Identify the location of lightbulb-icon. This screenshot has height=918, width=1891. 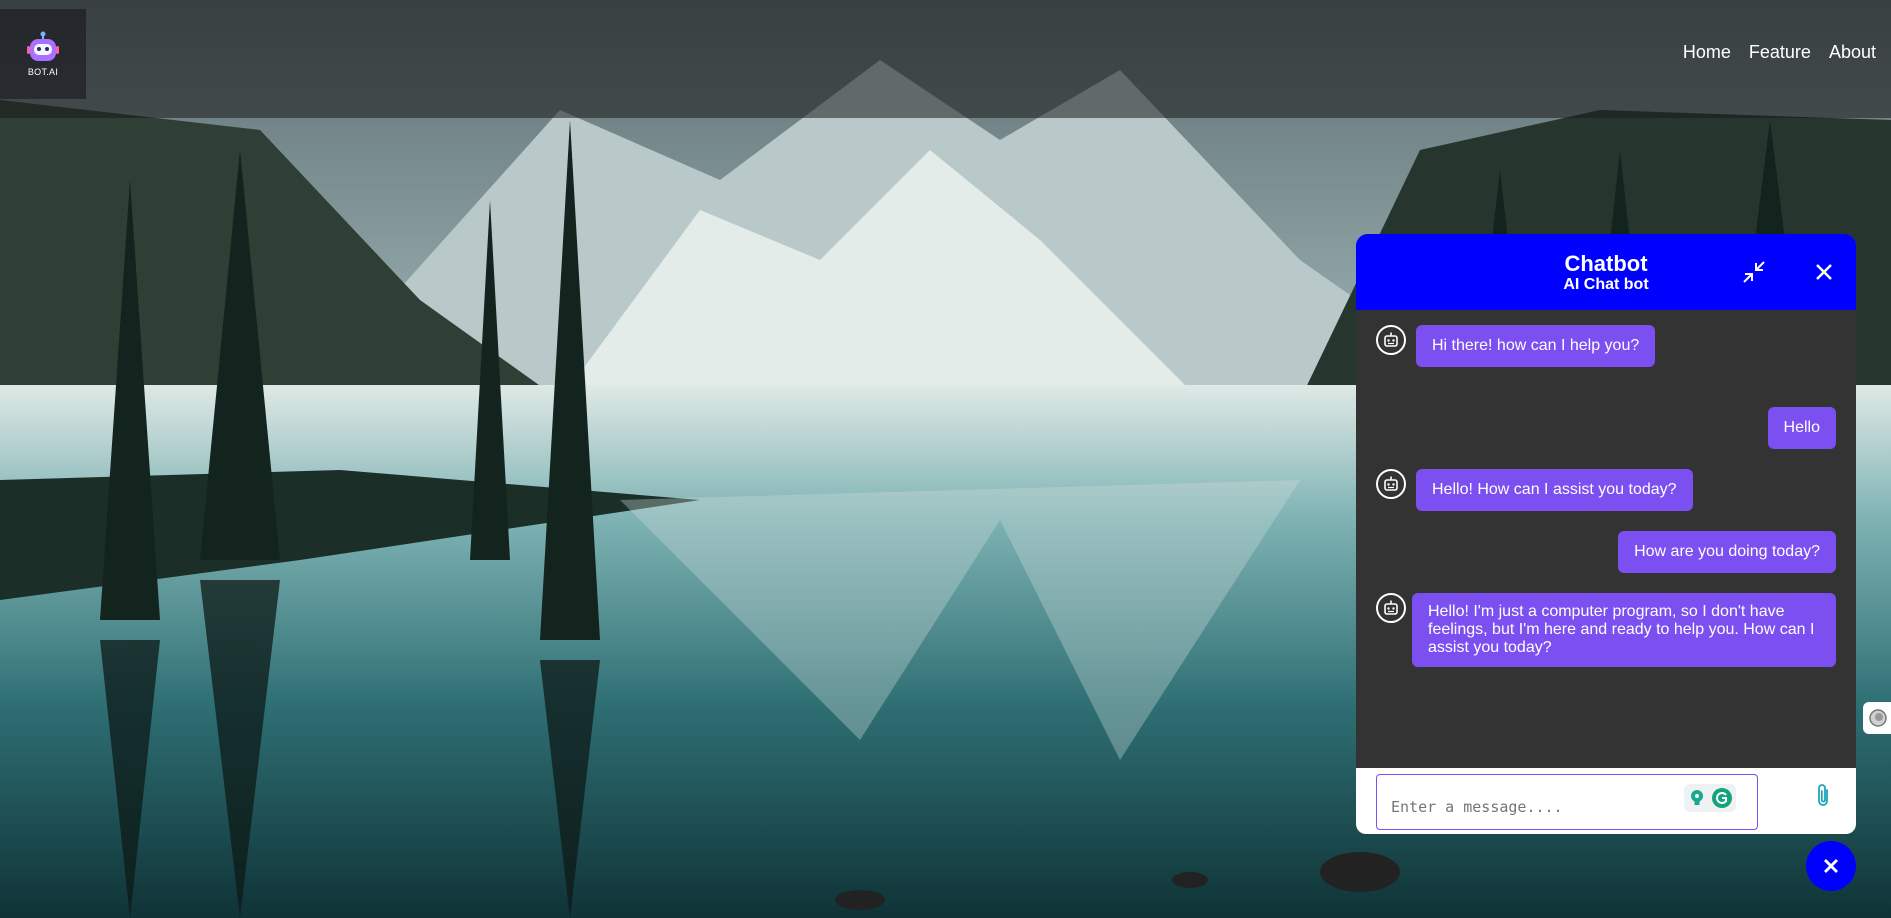
(1697, 797).